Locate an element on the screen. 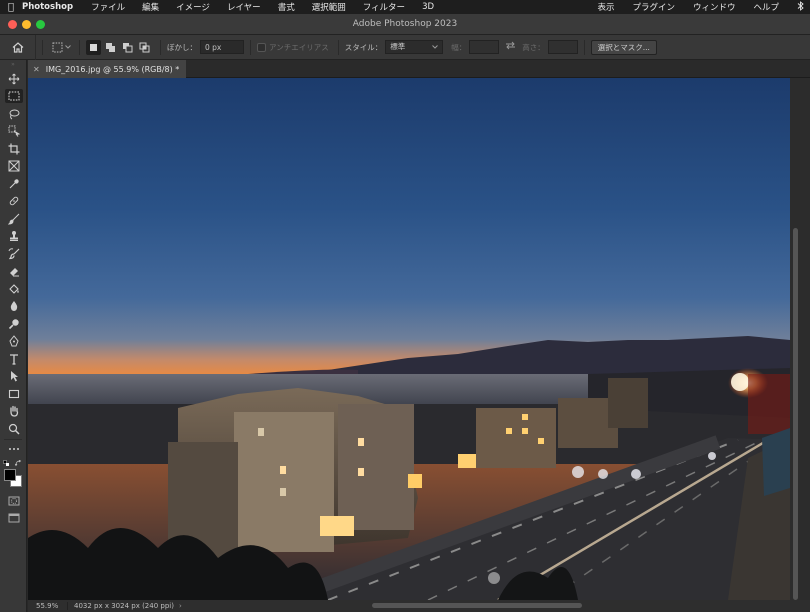 Image resolution: width=810 pixels, height=612 pixels. menu-file: ファイル is located at coordinates (108, 7).